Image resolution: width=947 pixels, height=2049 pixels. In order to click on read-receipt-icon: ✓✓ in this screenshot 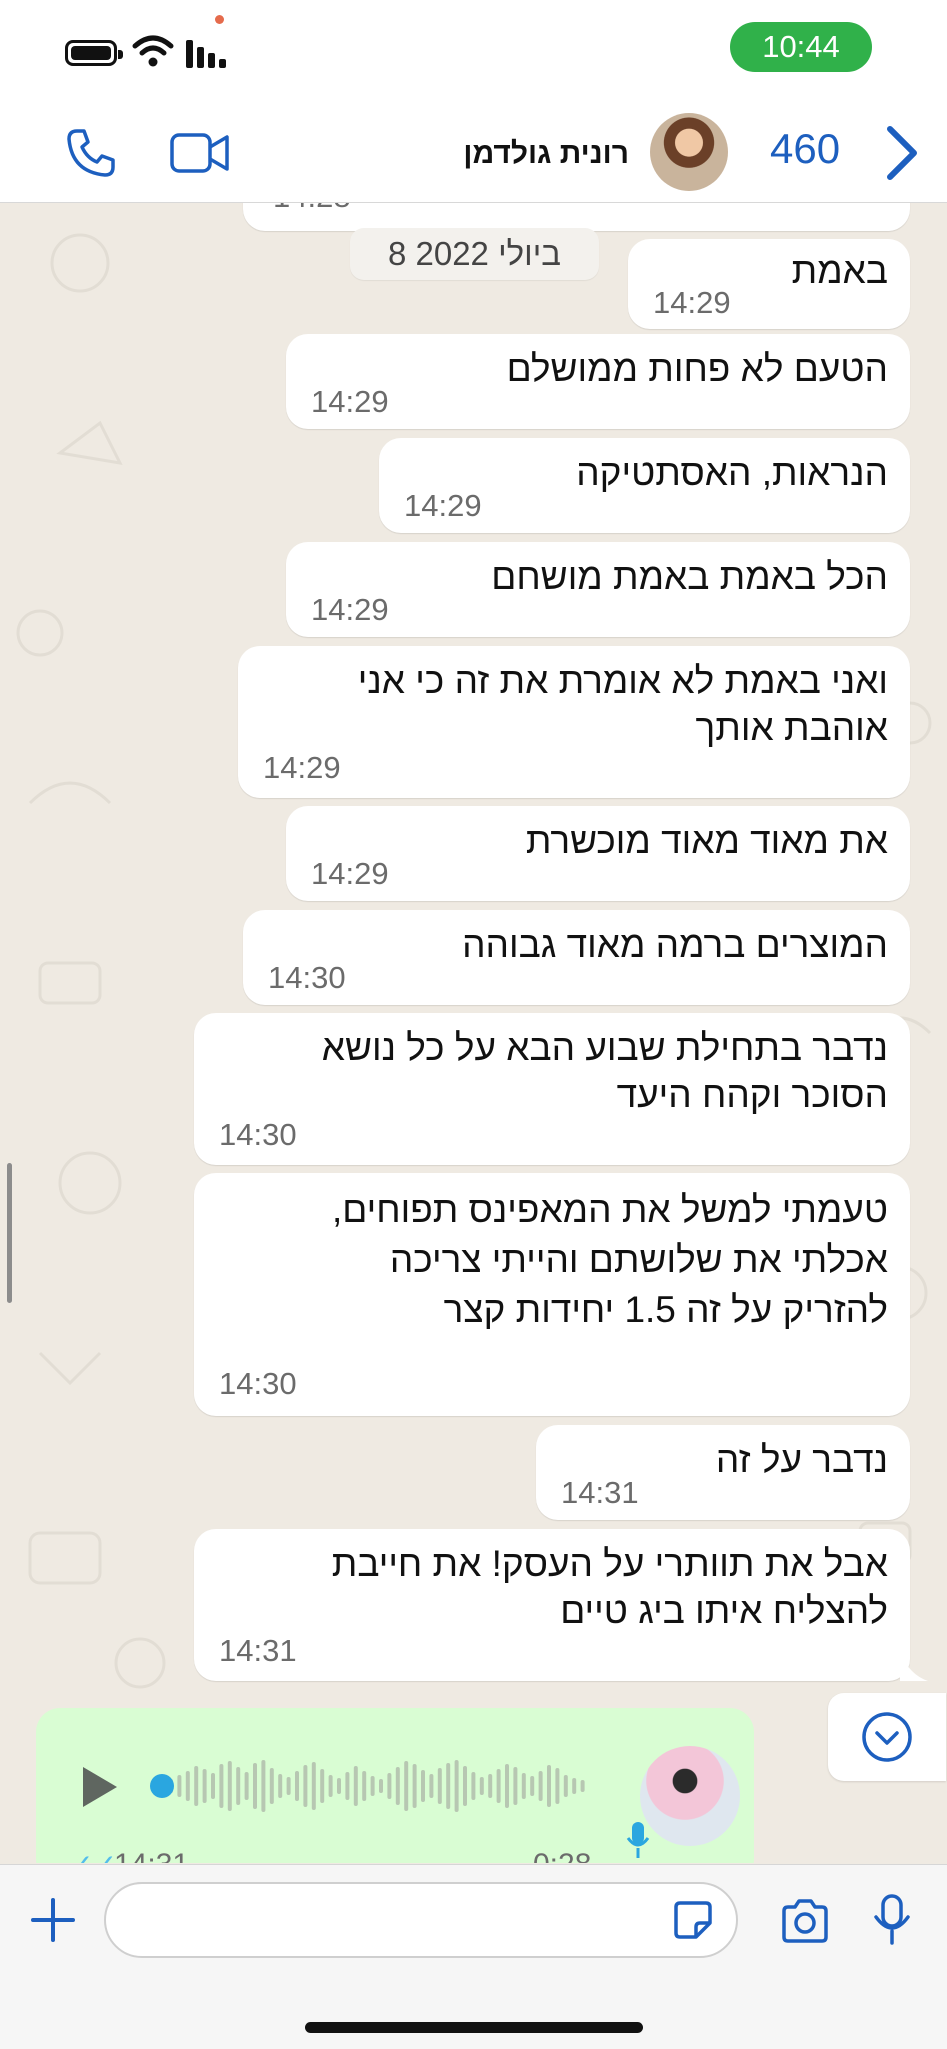, I will do `click(93, 1855)`.